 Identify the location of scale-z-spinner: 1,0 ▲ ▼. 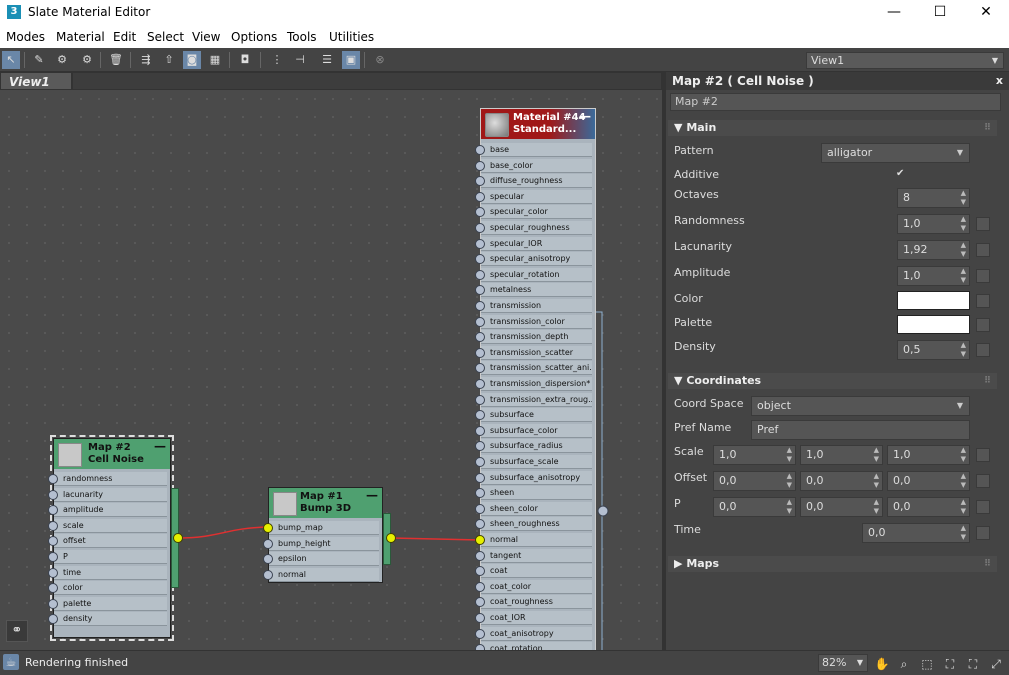
(928, 455).